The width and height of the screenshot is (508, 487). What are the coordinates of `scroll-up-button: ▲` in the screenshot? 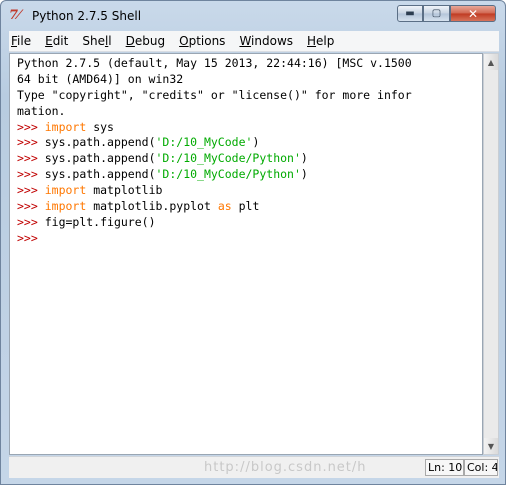 It's located at (491, 62).